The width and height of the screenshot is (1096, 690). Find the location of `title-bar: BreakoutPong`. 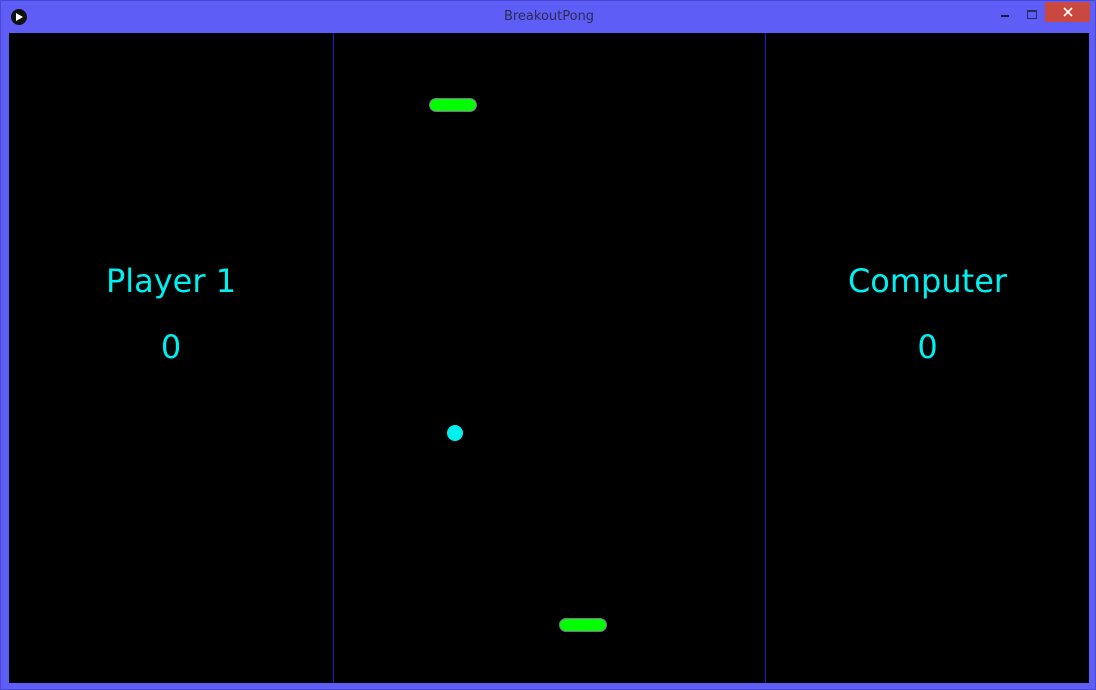

title-bar: BreakoutPong is located at coordinates (548, 17).